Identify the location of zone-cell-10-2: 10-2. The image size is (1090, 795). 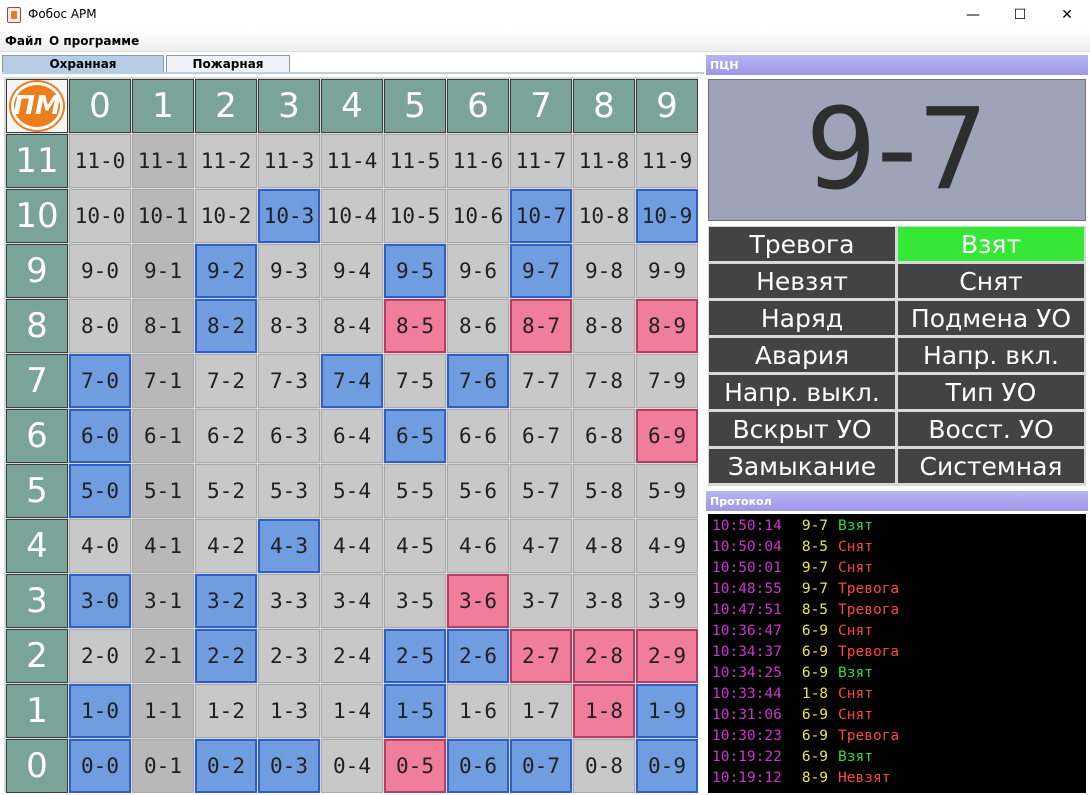
(226, 216).